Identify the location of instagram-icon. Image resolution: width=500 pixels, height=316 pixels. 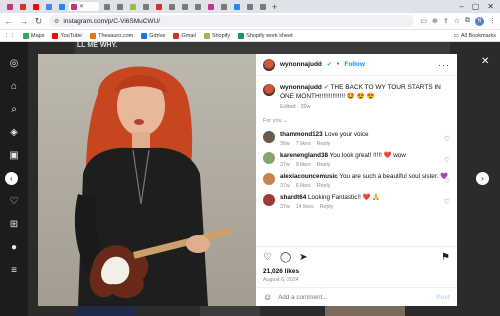
(9, 6).